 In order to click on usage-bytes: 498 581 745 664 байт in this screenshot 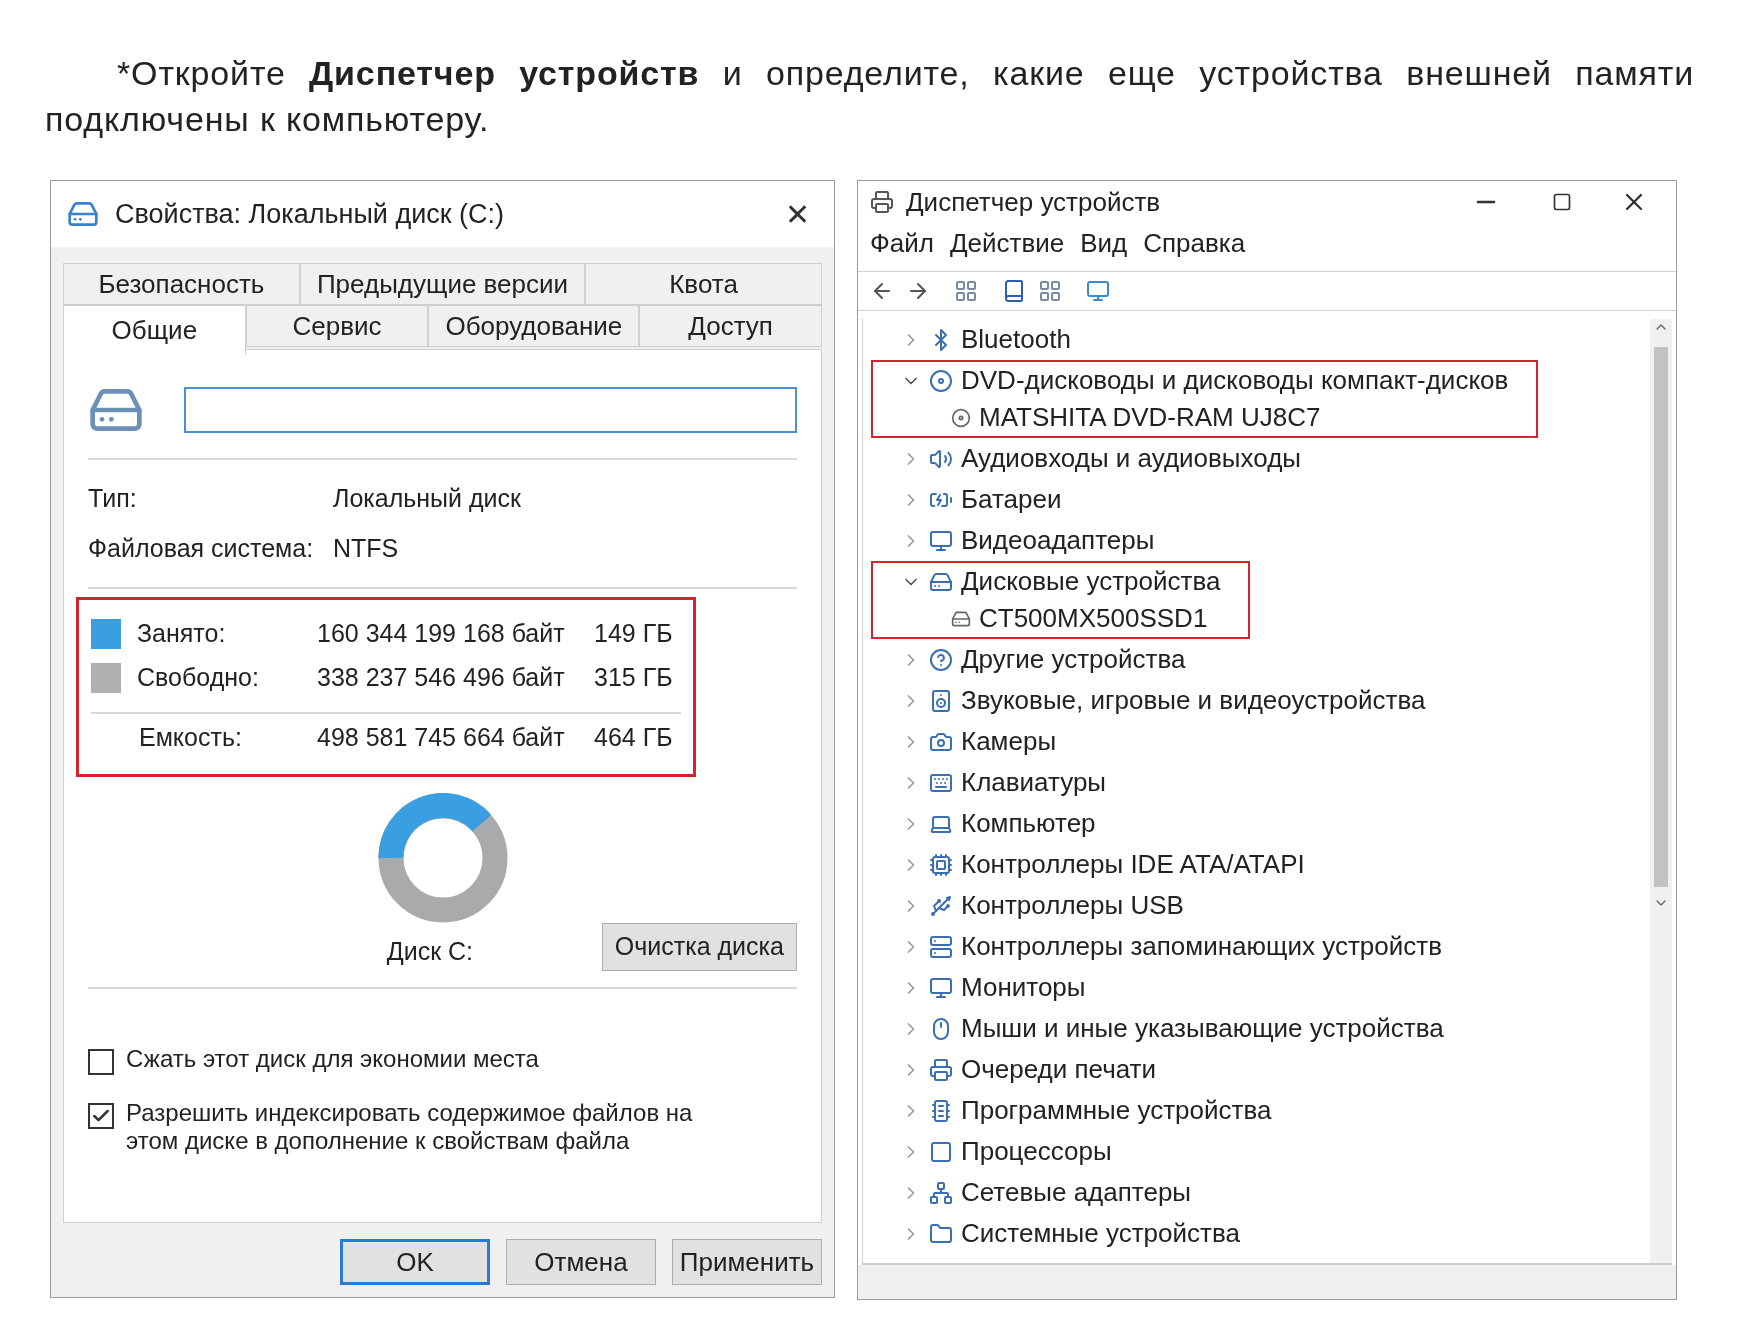, I will do `click(441, 738)`.